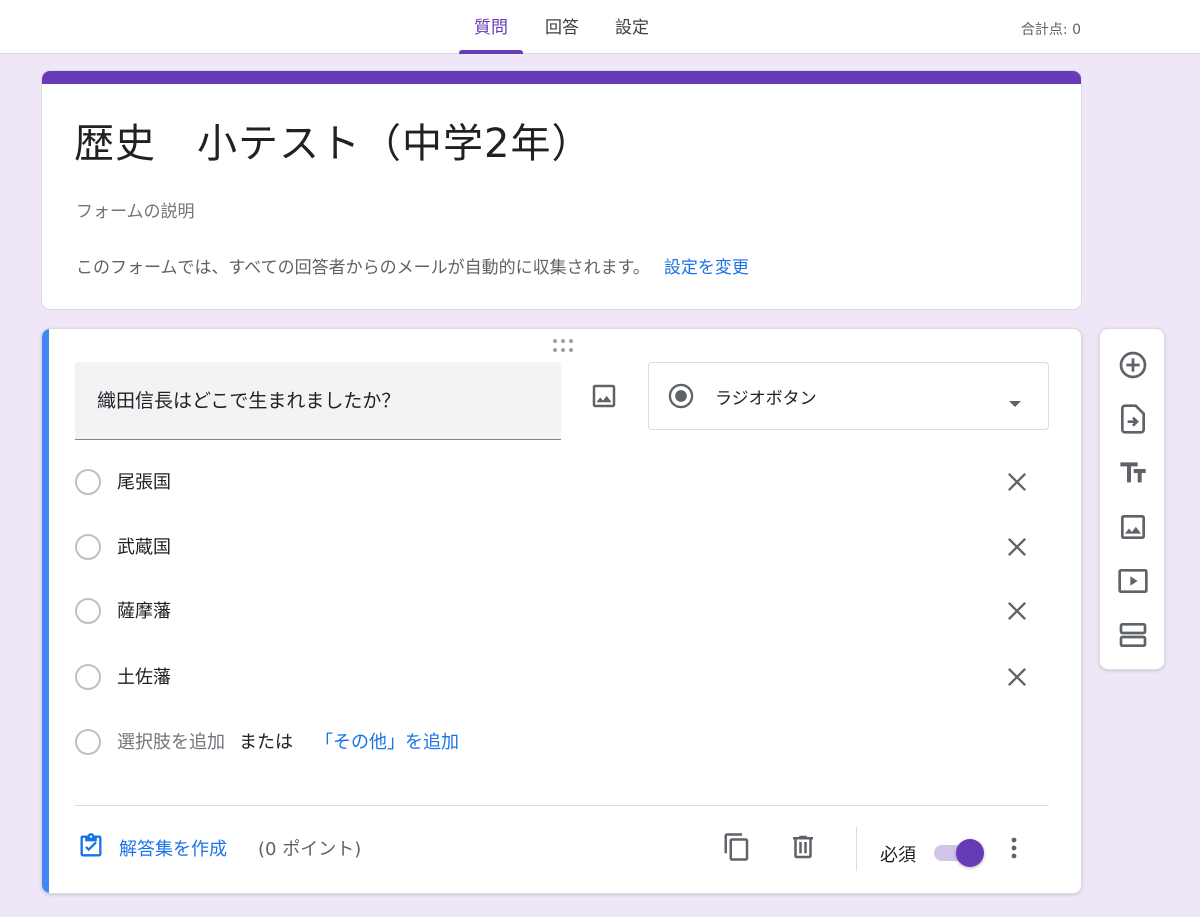 Image resolution: width=1200 pixels, height=917 pixels. I want to click on change-settings-link: 設定を変更, so click(706, 268).